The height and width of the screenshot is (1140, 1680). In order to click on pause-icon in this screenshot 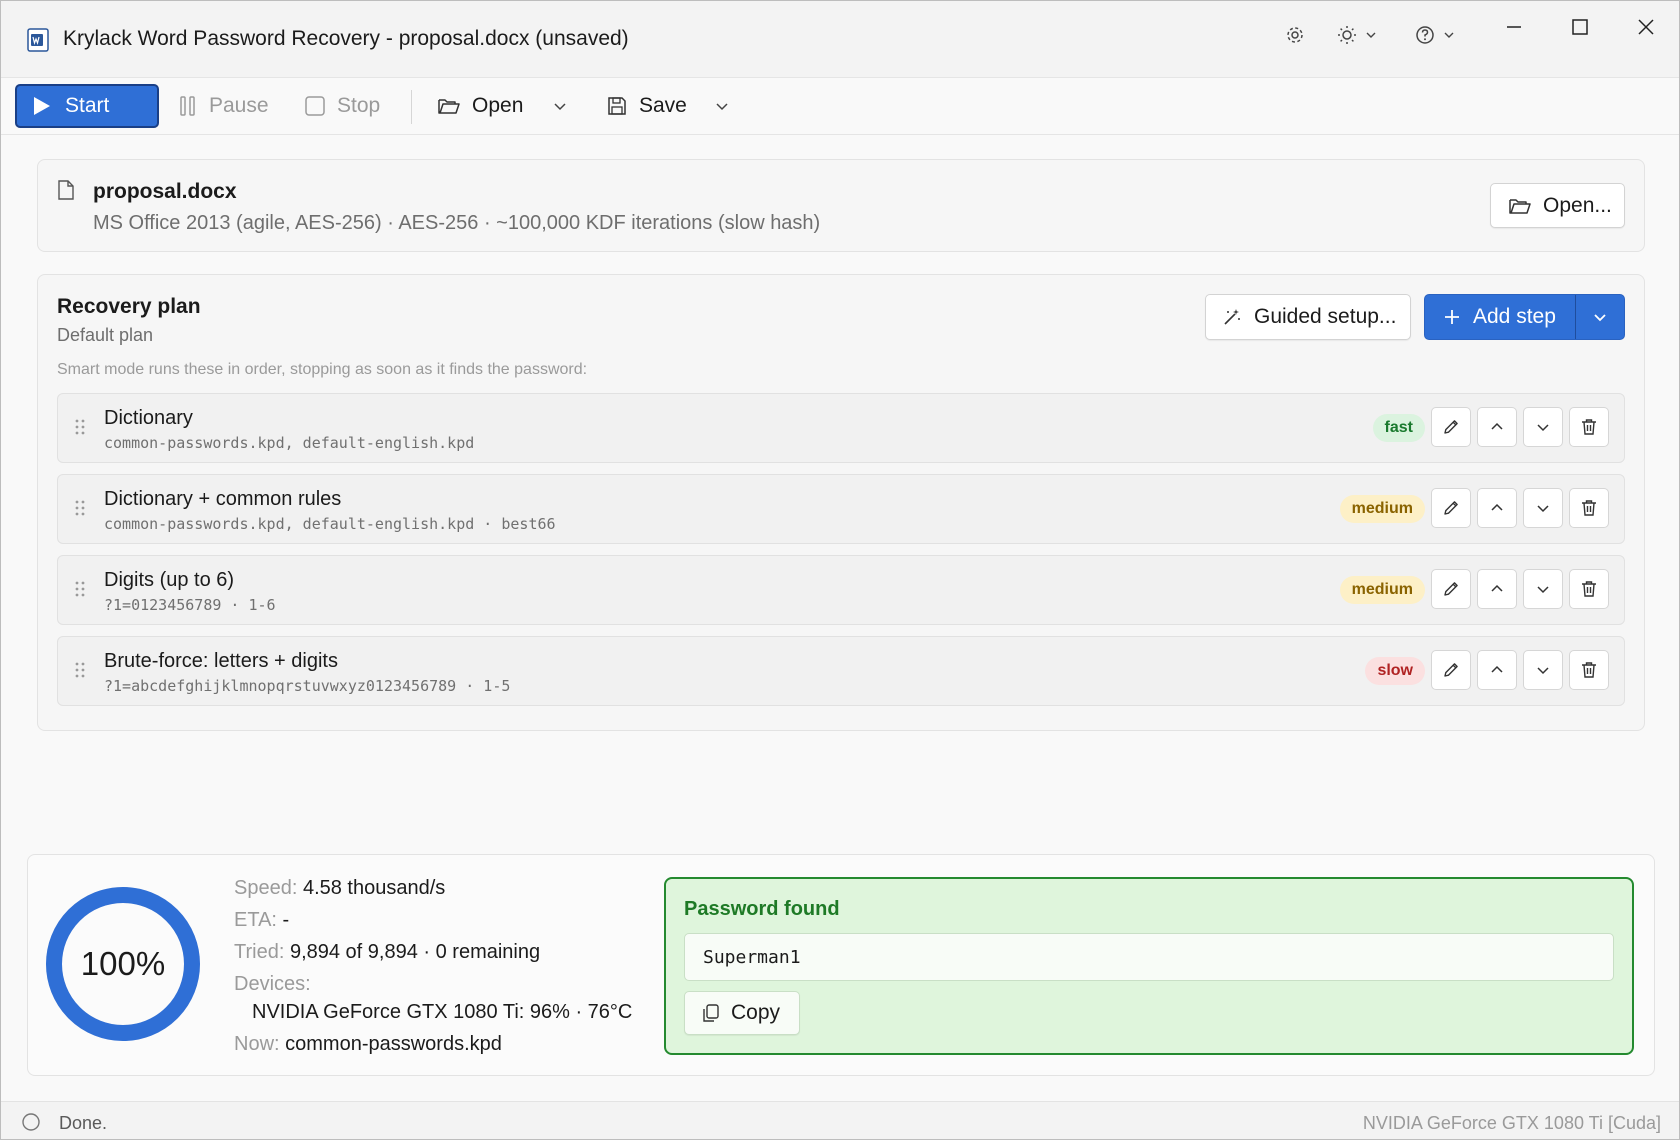, I will do `click(187, 106)`.